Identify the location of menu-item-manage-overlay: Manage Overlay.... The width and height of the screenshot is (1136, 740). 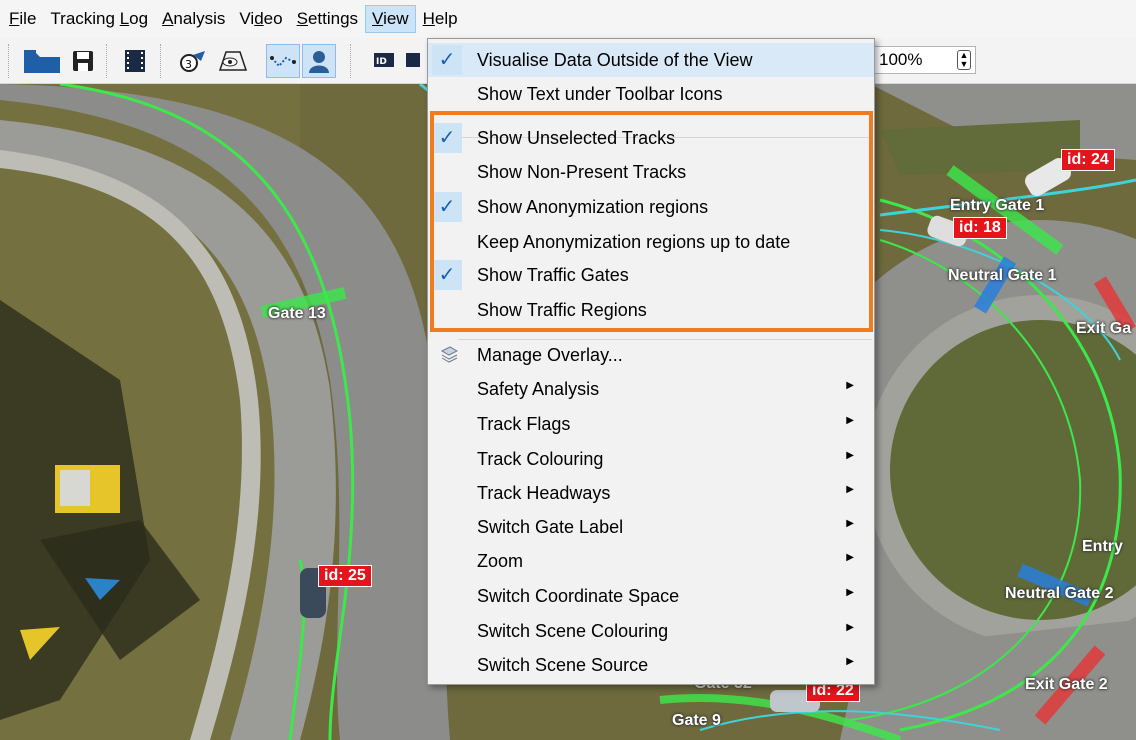
(651, 355).